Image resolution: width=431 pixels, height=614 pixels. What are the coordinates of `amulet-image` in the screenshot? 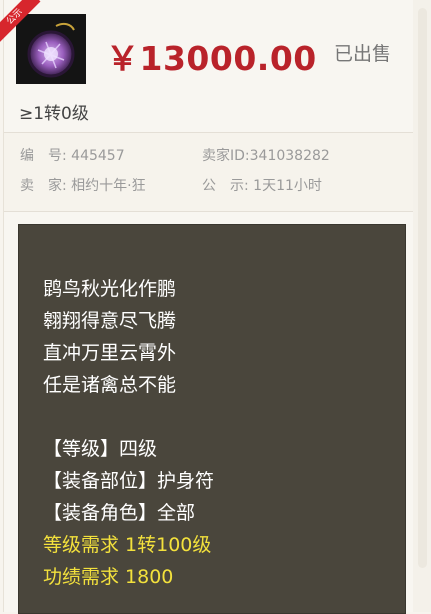 It's located at (51, 49).